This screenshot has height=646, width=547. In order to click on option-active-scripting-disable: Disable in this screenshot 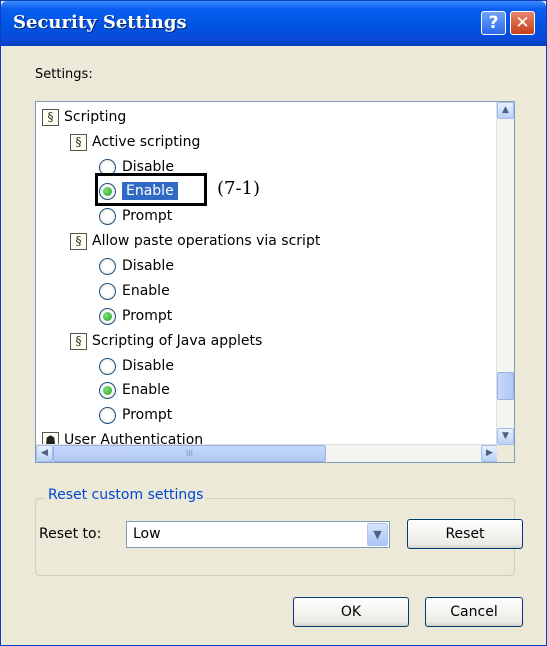, I will do `click(136, 167)`.